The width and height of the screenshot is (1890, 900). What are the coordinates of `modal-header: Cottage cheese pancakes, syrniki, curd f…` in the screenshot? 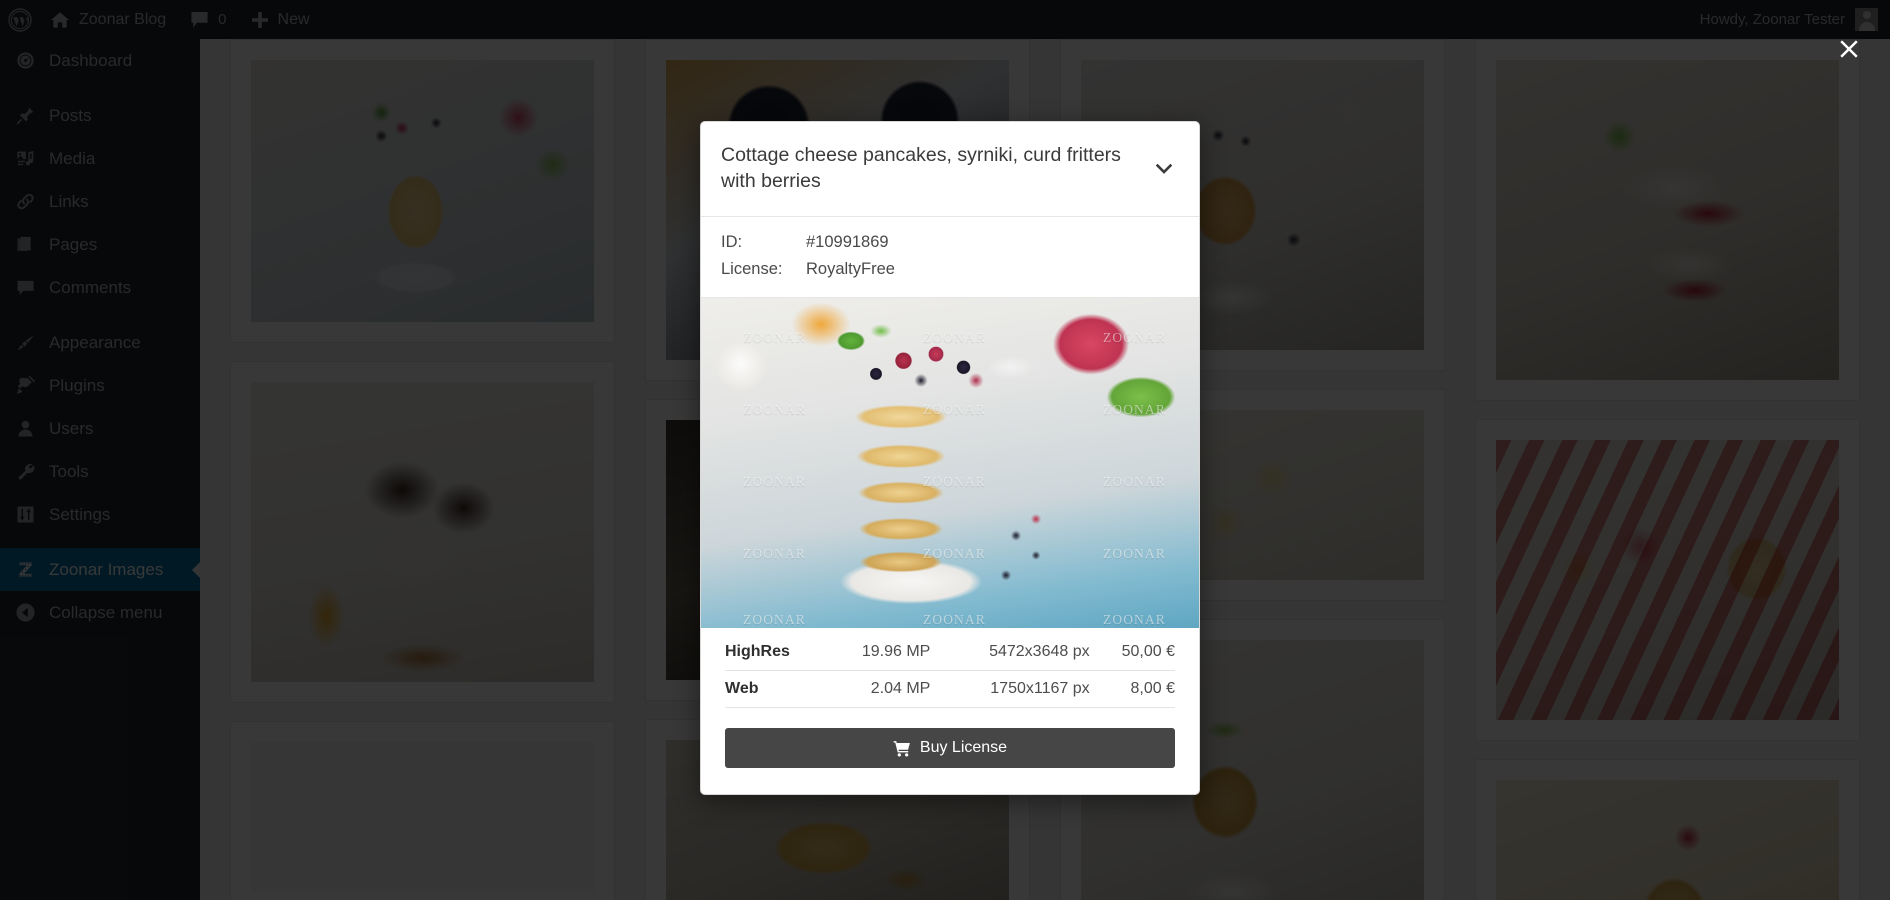 It's located at (950, 169).